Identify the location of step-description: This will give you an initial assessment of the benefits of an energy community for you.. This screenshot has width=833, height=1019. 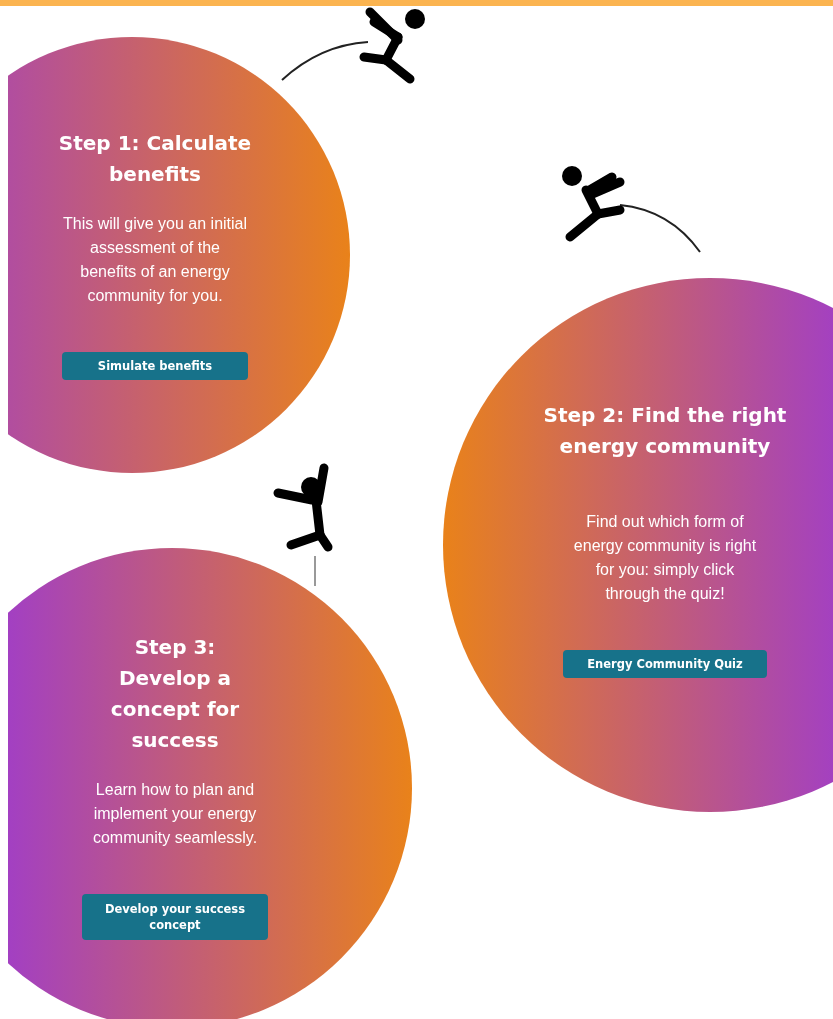
(155, 260).